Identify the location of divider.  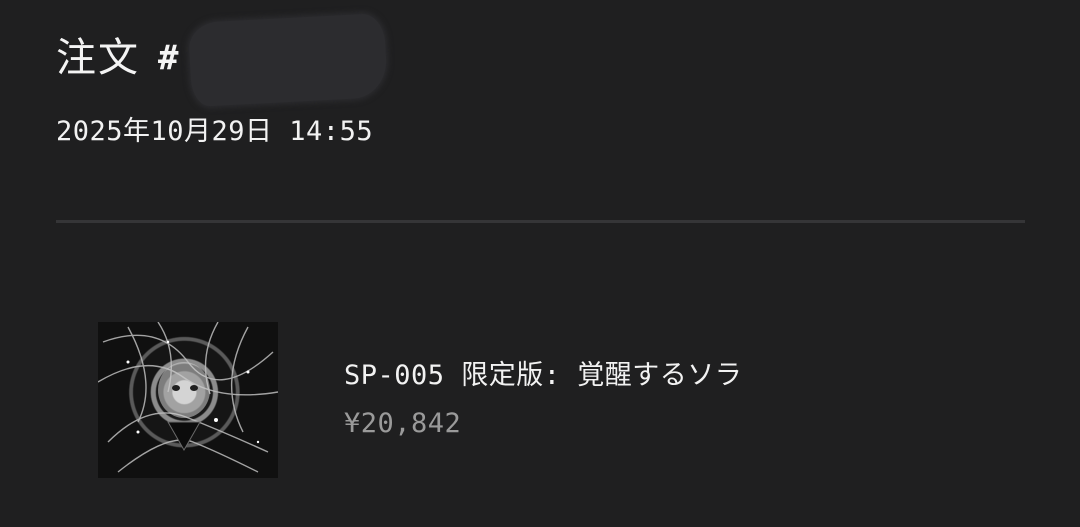
(540, 221).